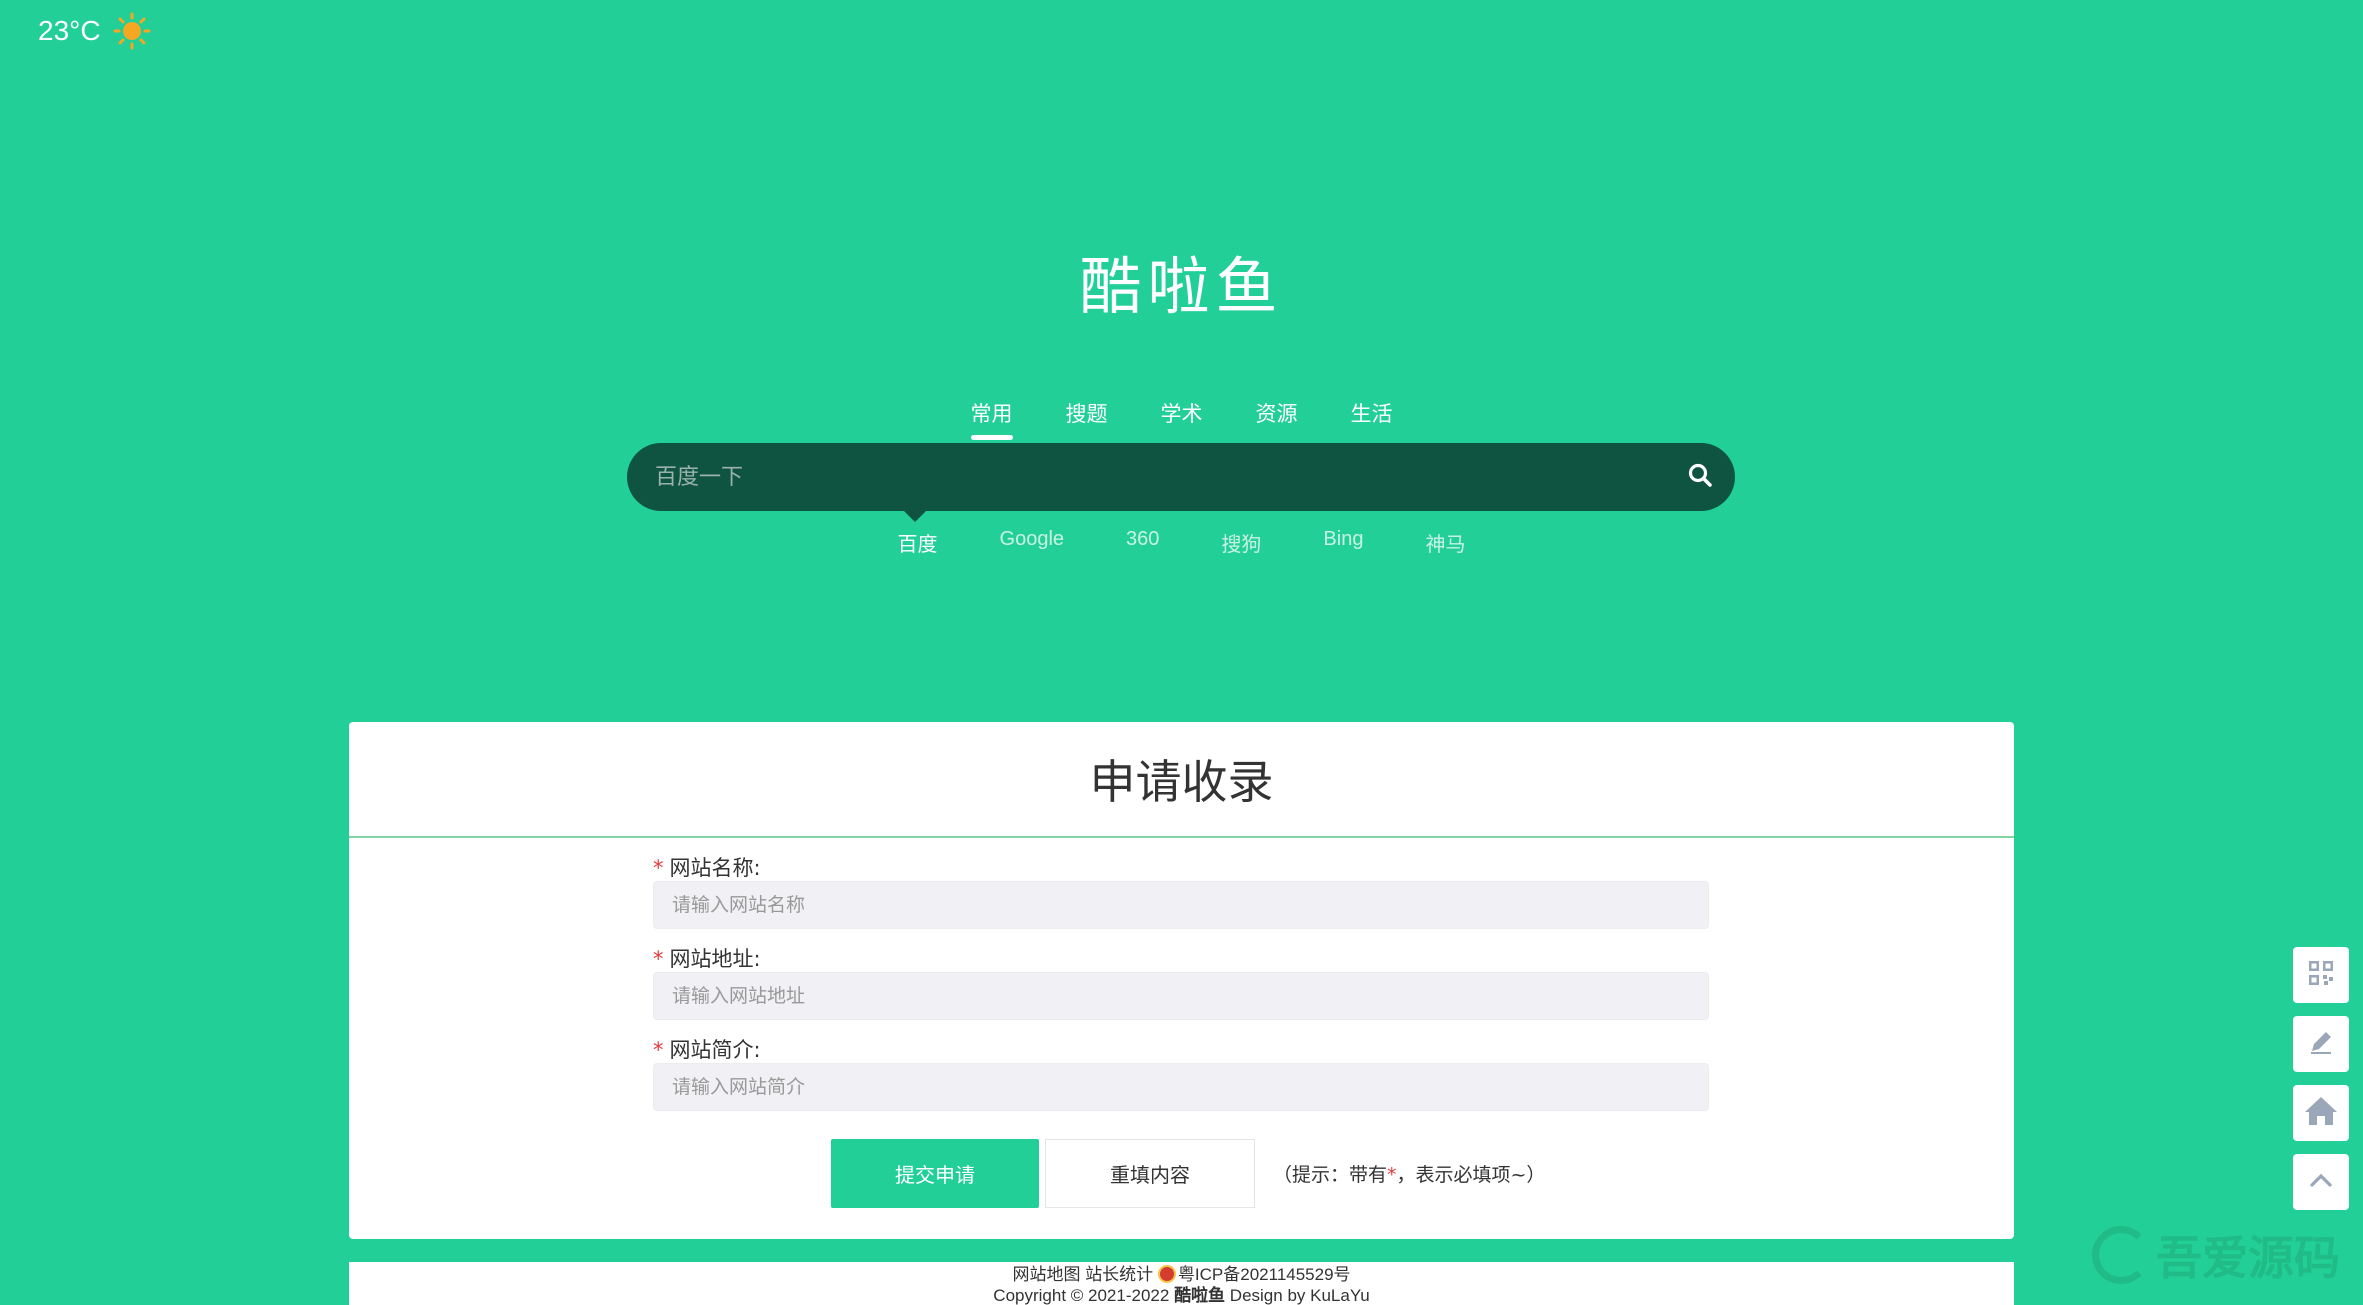  What do you see at coordinates (935, 1173) in the screenshot?
I see `submit-button: 提交申请` at bounding box center [935, 1173].